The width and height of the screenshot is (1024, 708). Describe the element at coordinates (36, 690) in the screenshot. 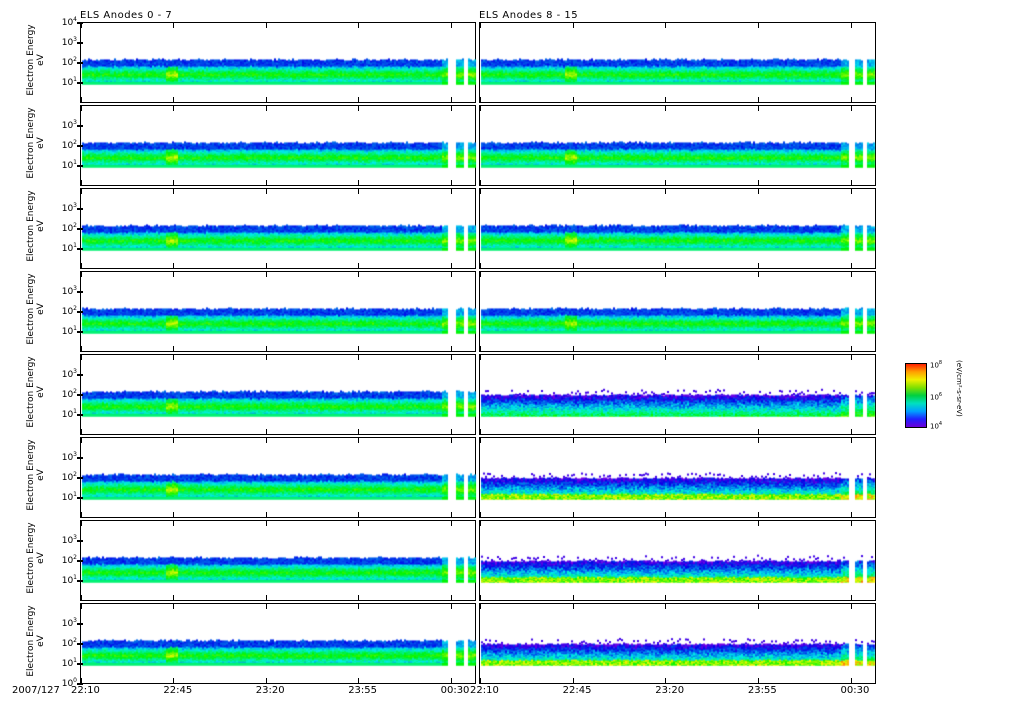

I see `date-label: 2007/127` at that location.